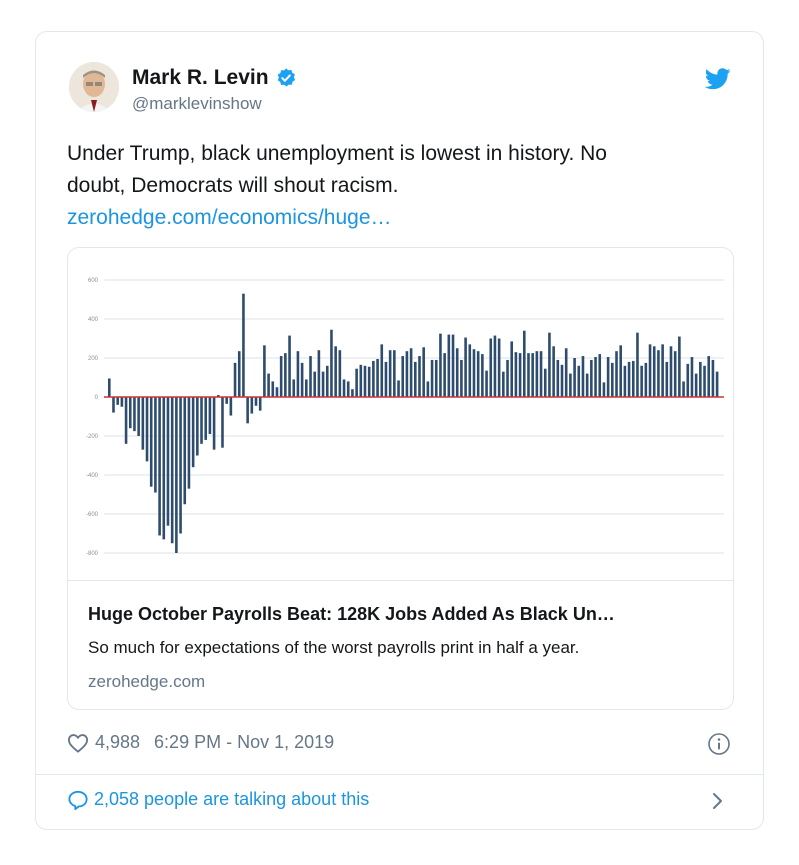 The width and height of the screenshot is (799, 865). Describe the element at coordinates (717, 79) in the screenshot. I see `twitter-bird-icon` at that location.